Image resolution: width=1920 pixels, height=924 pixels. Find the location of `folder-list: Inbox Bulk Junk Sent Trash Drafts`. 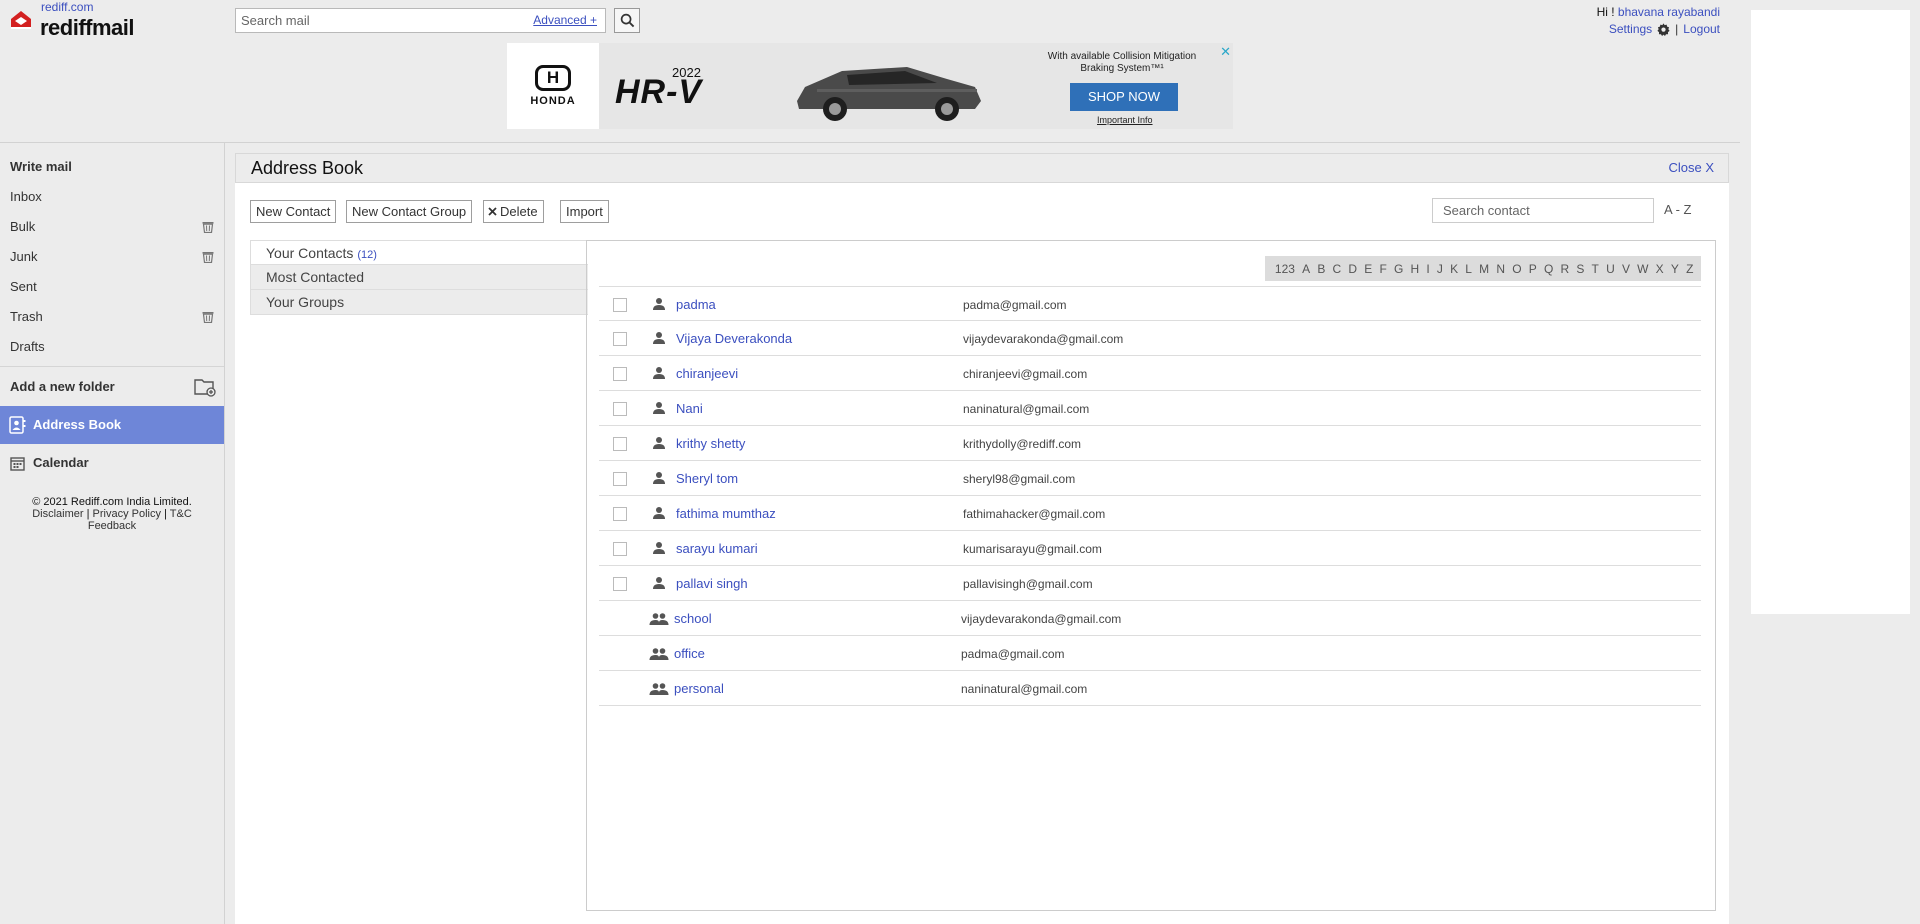

folder-list: Inbox Bulk Junk Sent Trash Drafts is located at coordinates (112, 272).